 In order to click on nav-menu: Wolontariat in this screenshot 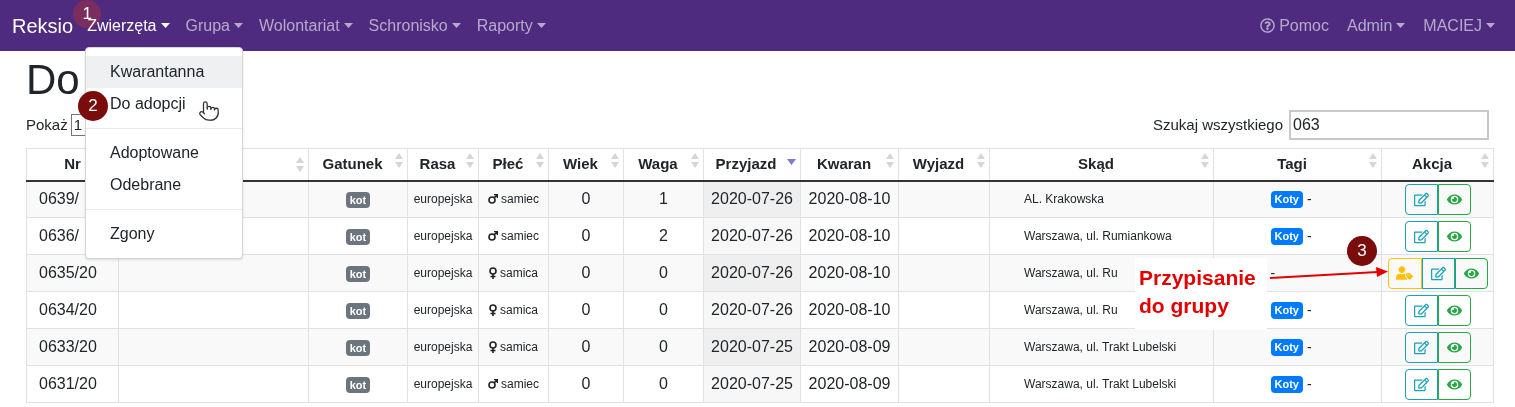, I will do `click(305, 25)`.